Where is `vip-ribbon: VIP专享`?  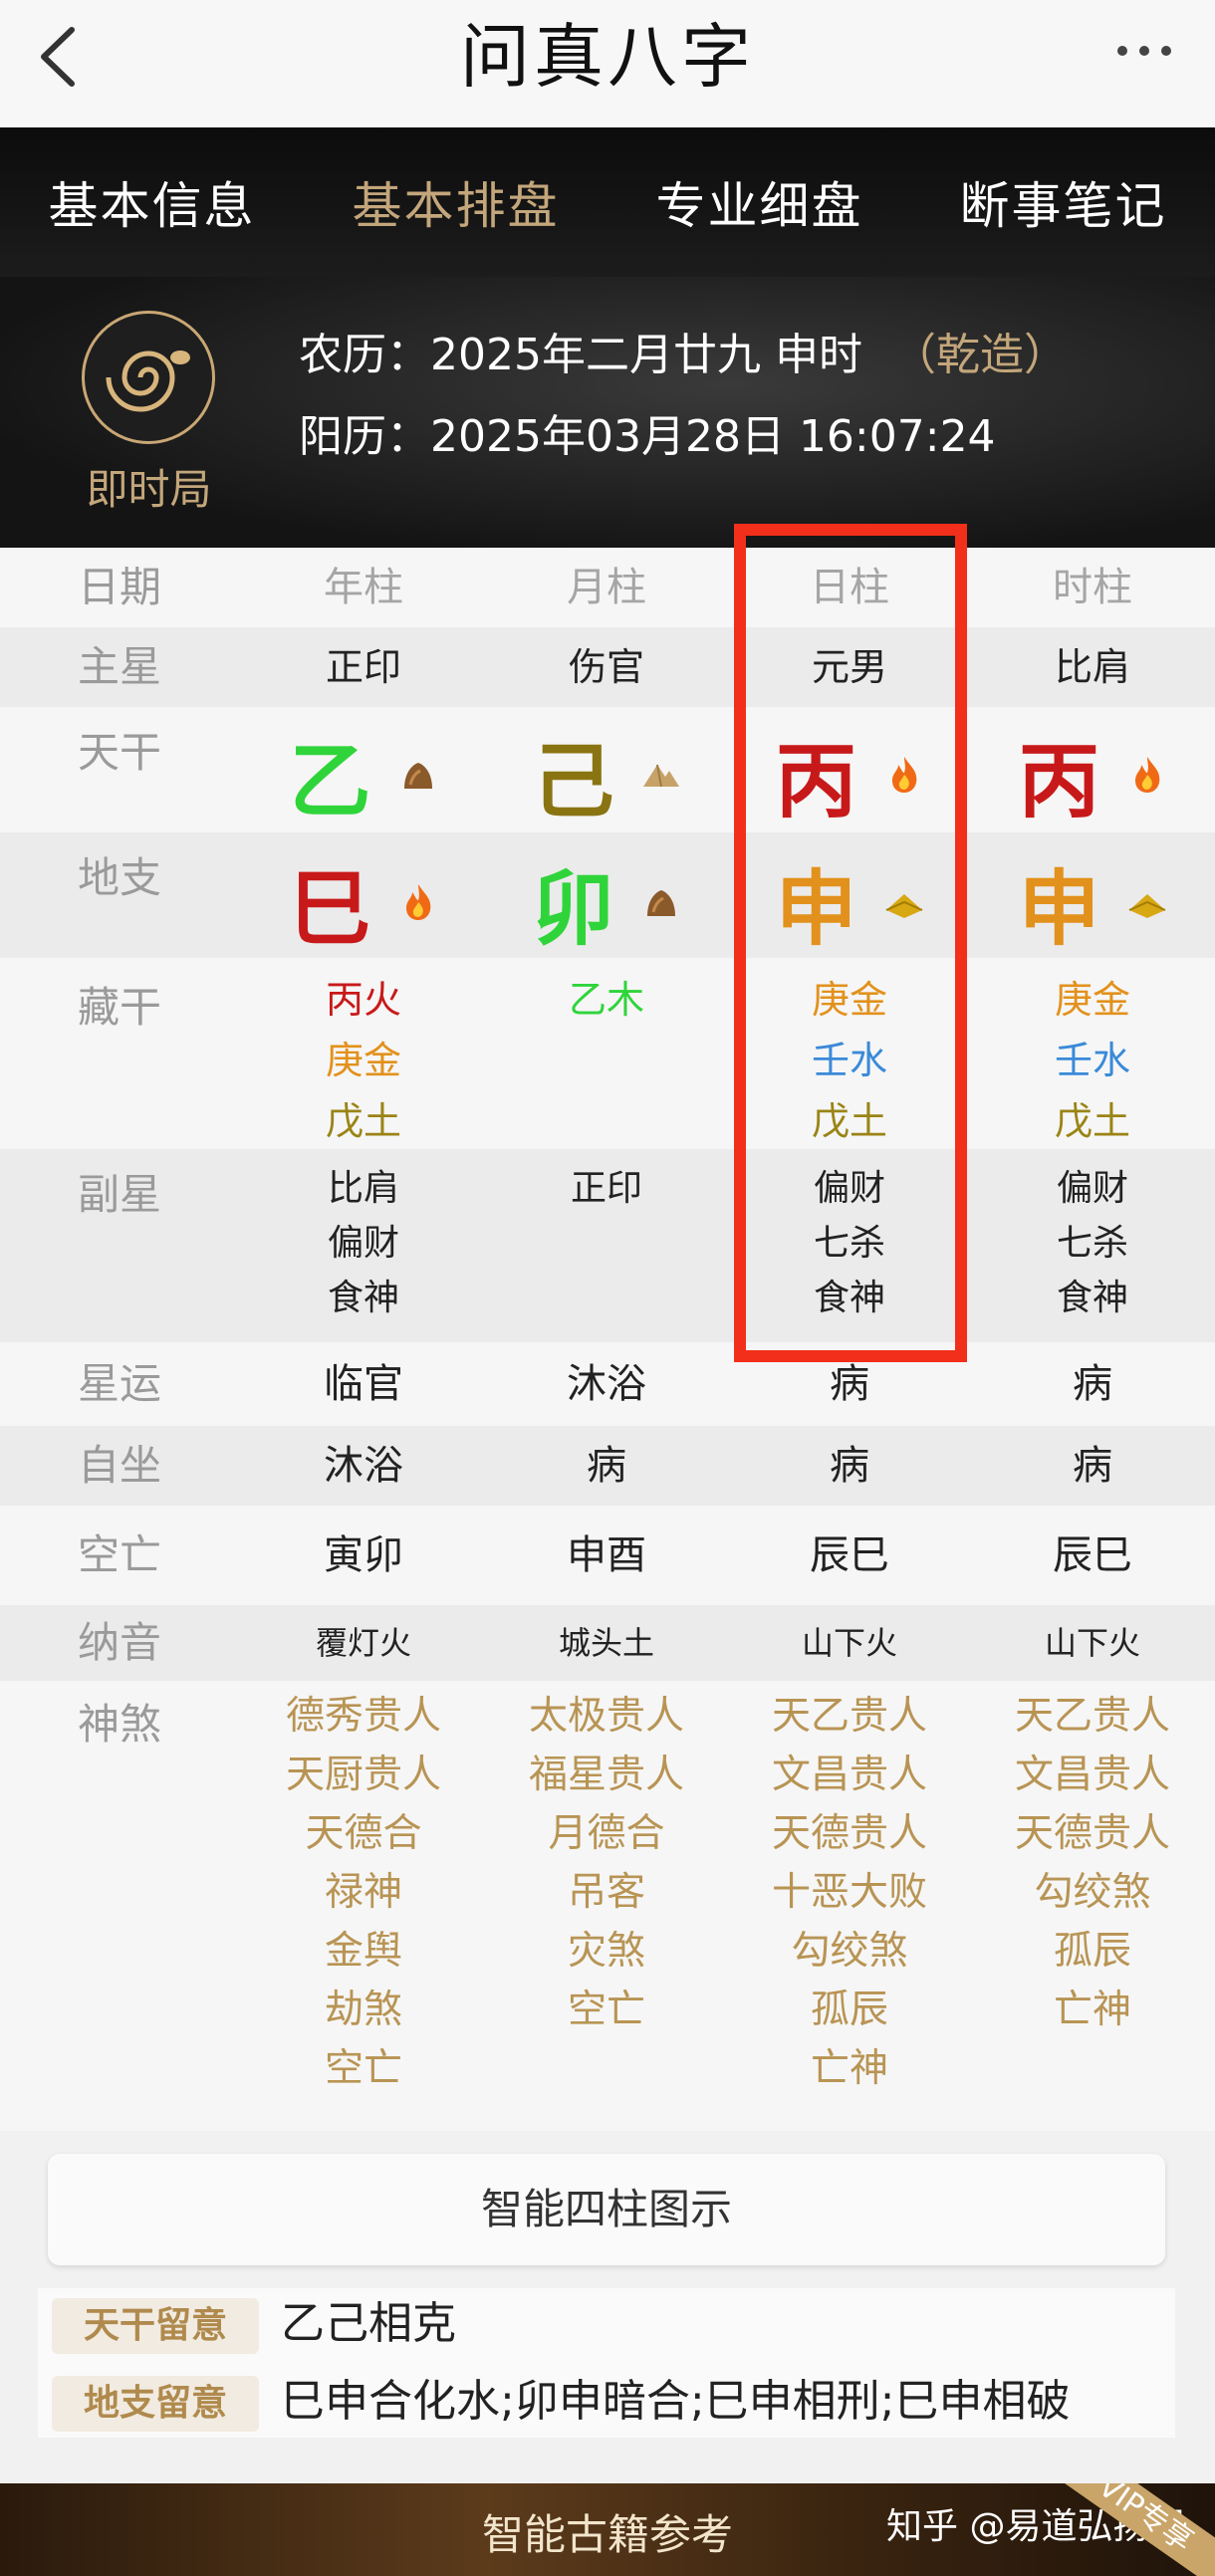
vip-ribbon: VIP专享 is located at coordinates (1115, 2529).